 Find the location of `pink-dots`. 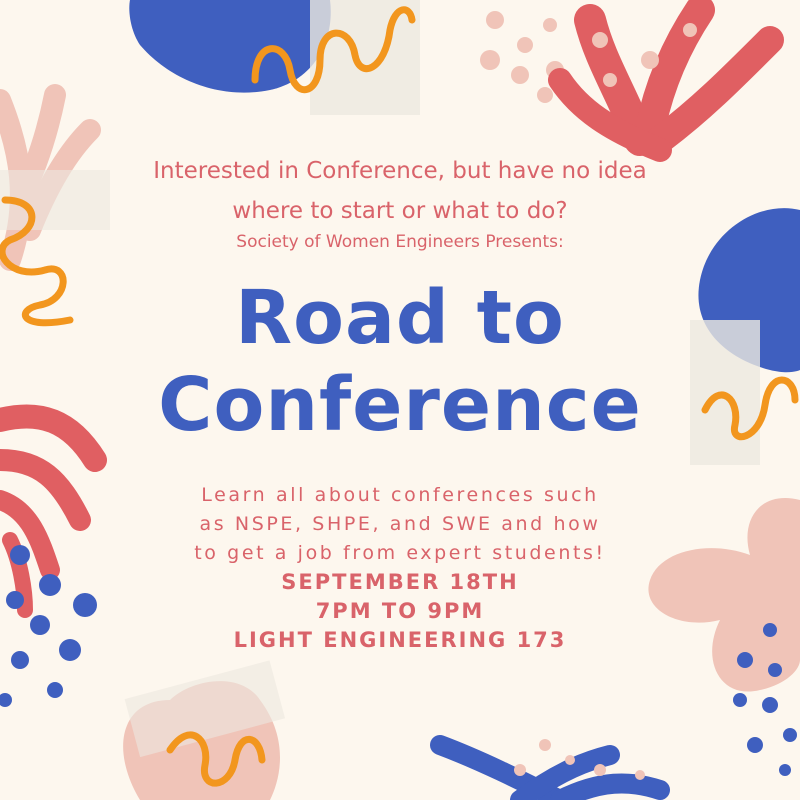

pink-dots is located at coordinates (522, 57).